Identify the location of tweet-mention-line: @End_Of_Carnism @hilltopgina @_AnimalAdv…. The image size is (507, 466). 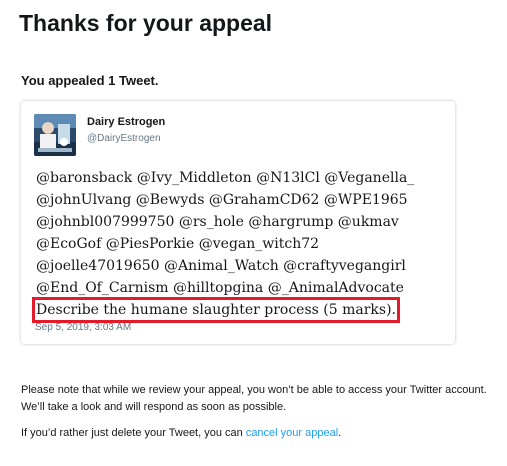
(220, 288).